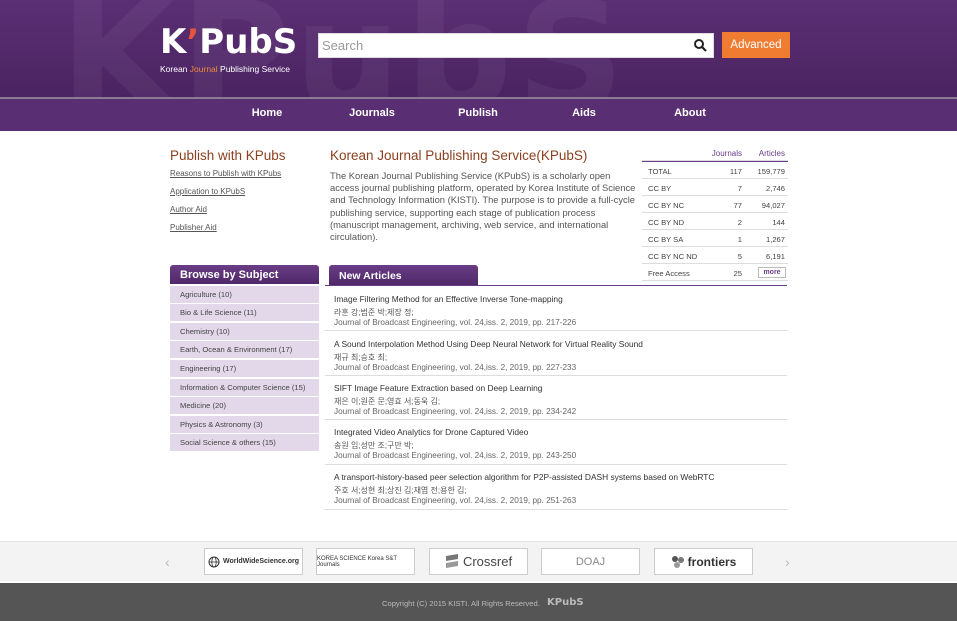 The image size is (957, 621). Describe the element at coordinates (499, 45) in the screenshot. I see `search-input` at that location.